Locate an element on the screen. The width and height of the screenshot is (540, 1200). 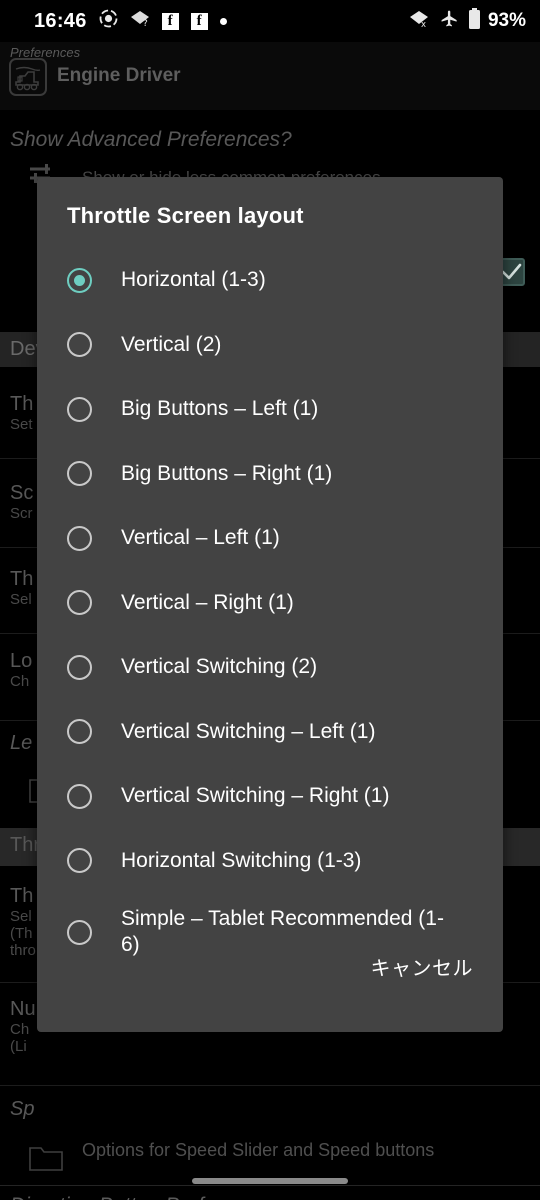
bg-list-item-sub: (Th is located at coordinates (21, 933).